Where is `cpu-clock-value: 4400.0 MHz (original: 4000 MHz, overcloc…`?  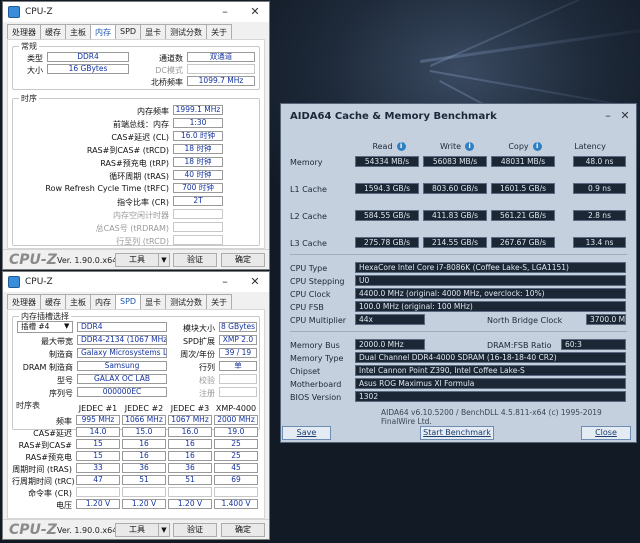
cpu-clock-value: 4400.0 MHz (original: 4000 MHz, overcloc… is located at coordinates (490, 293).